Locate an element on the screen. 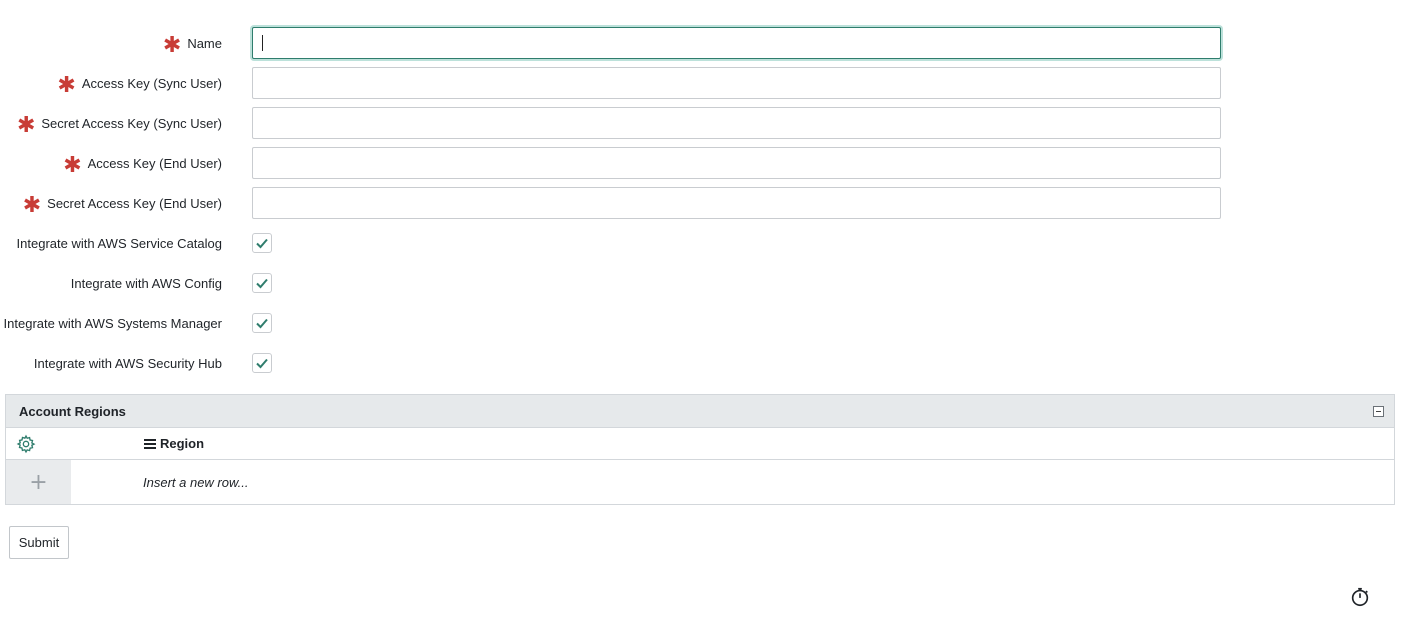 This screenshot has width=1410, height=620. field-label-wrap: ✱ Name is located at coordinates (192, 43).